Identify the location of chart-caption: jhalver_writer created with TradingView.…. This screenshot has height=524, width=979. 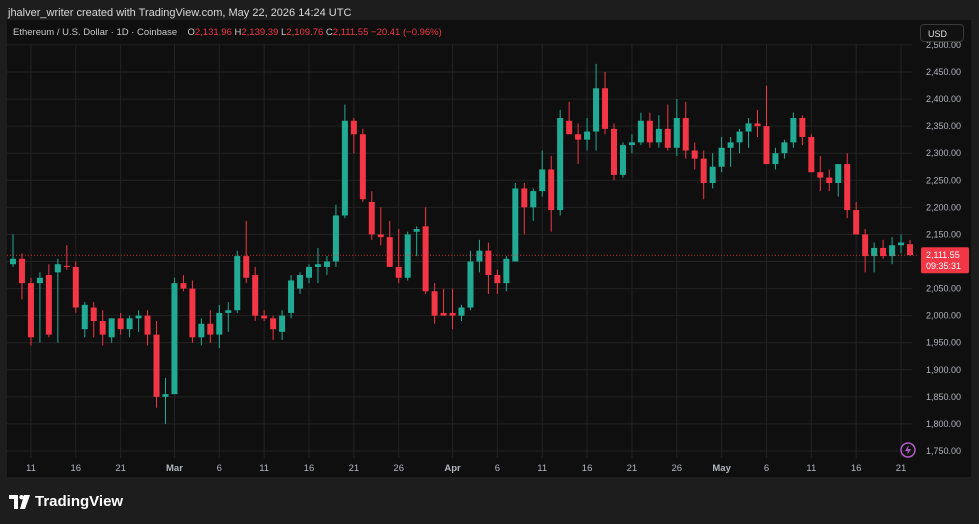
(180, 13).